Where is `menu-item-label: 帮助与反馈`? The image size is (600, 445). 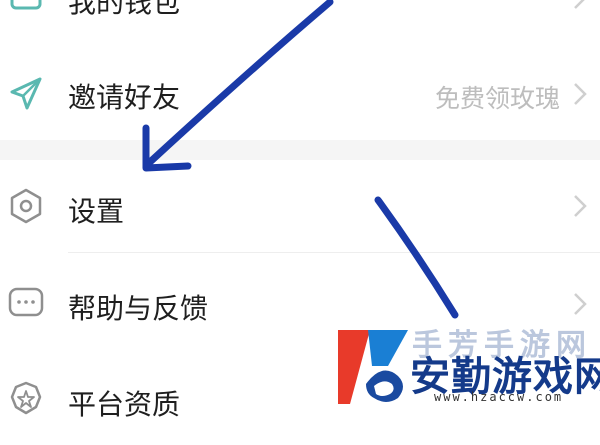 menu-item-label: 帮助与反馈 is located at coordinates (138, 308).